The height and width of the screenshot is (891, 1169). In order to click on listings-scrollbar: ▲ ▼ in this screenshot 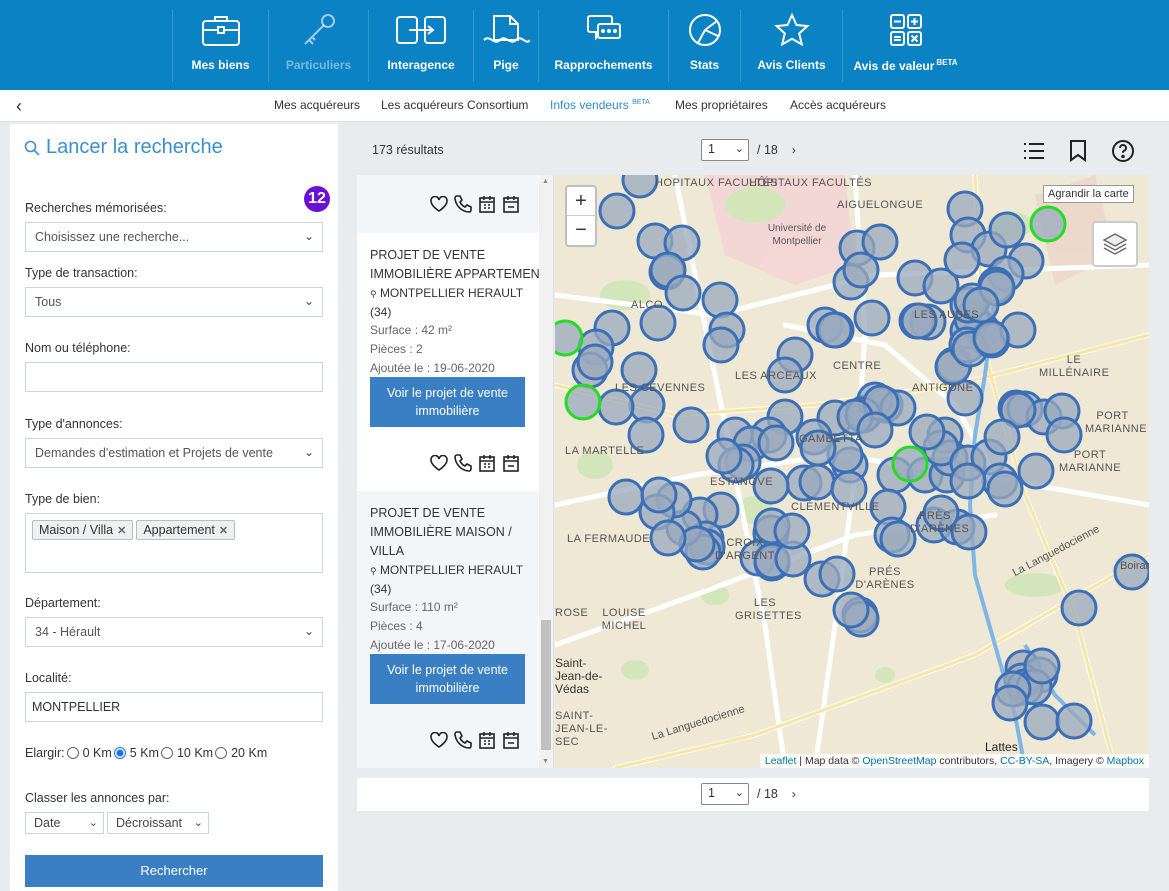, I will do `click(546, 471)`.